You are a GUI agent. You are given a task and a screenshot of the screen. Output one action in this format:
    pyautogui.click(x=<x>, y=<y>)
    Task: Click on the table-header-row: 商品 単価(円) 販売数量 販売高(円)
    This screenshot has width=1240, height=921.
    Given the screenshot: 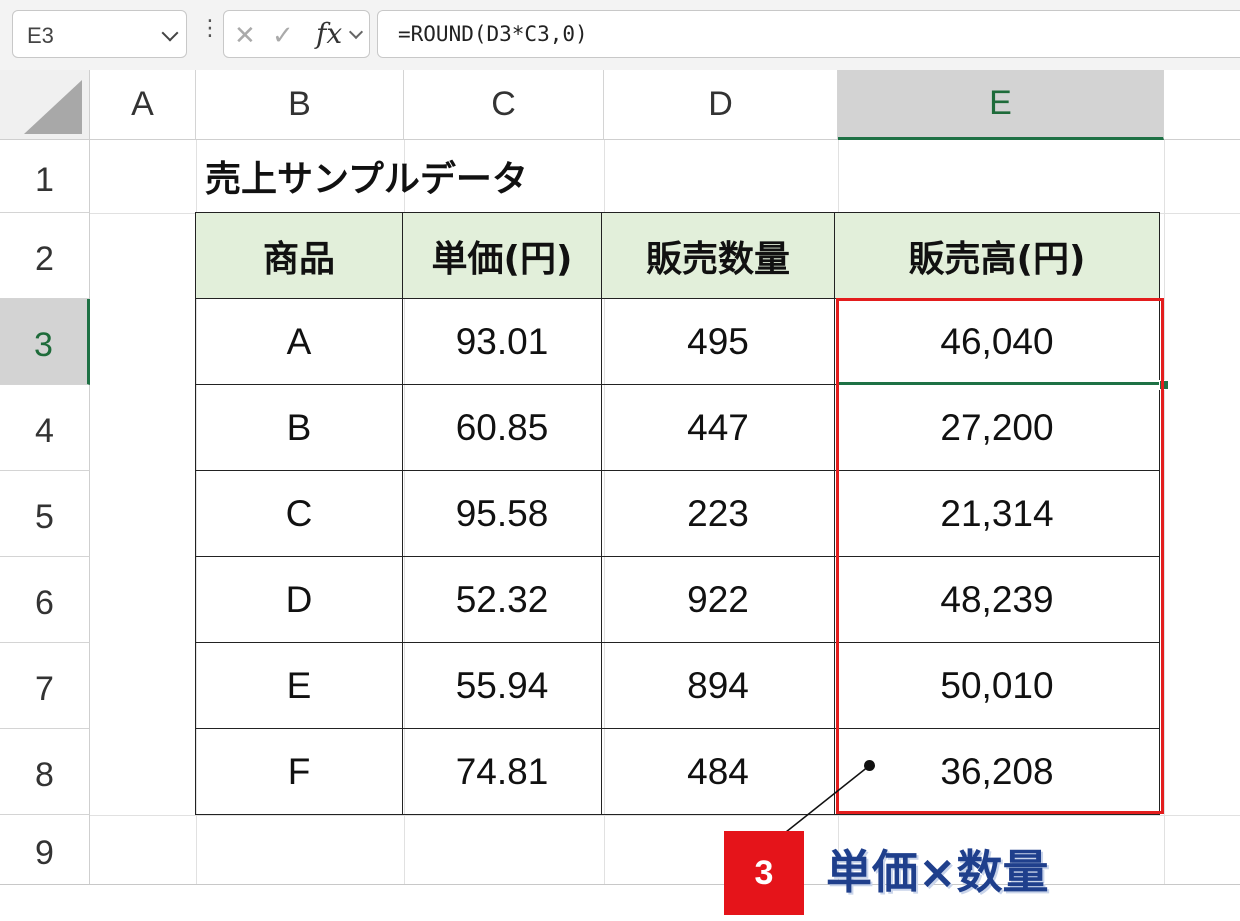 What is the action you would take?
    pyautogui.click(x=677, y=255)
    